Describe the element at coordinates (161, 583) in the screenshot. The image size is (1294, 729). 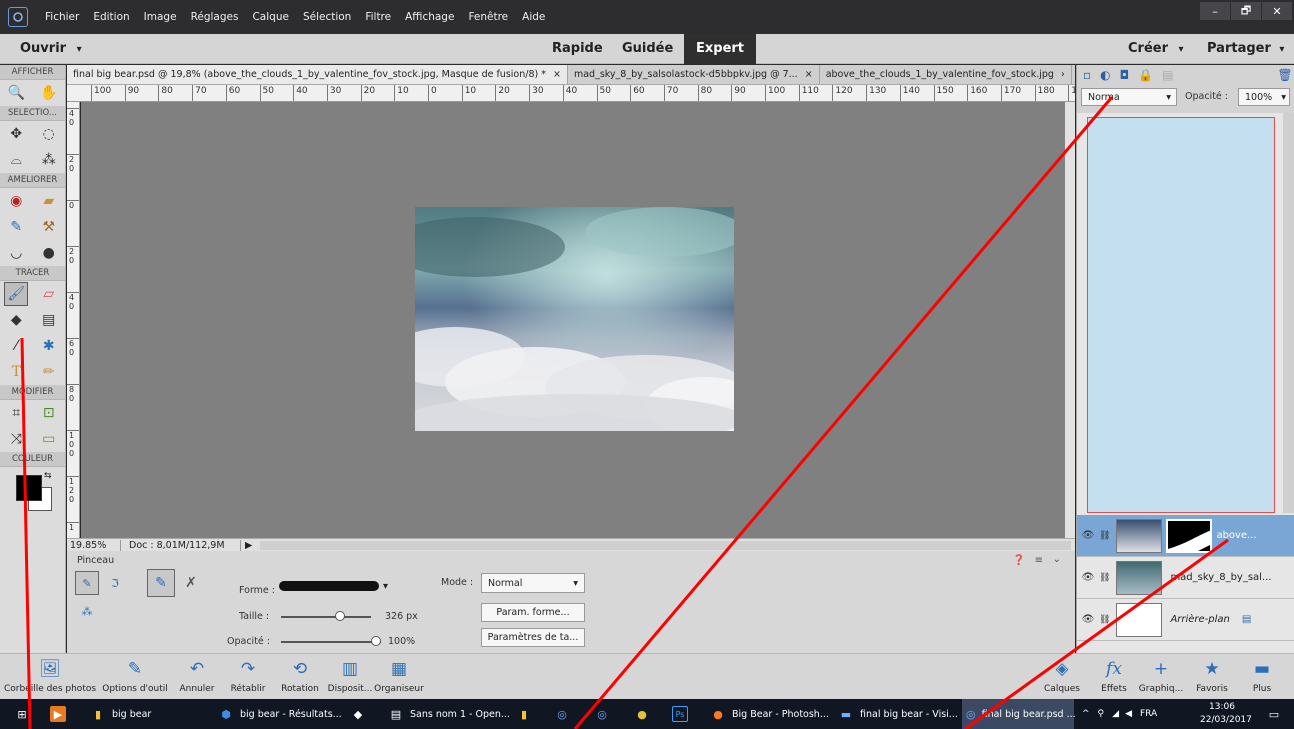
I see `brush-preset-icon: ✎` at that location.